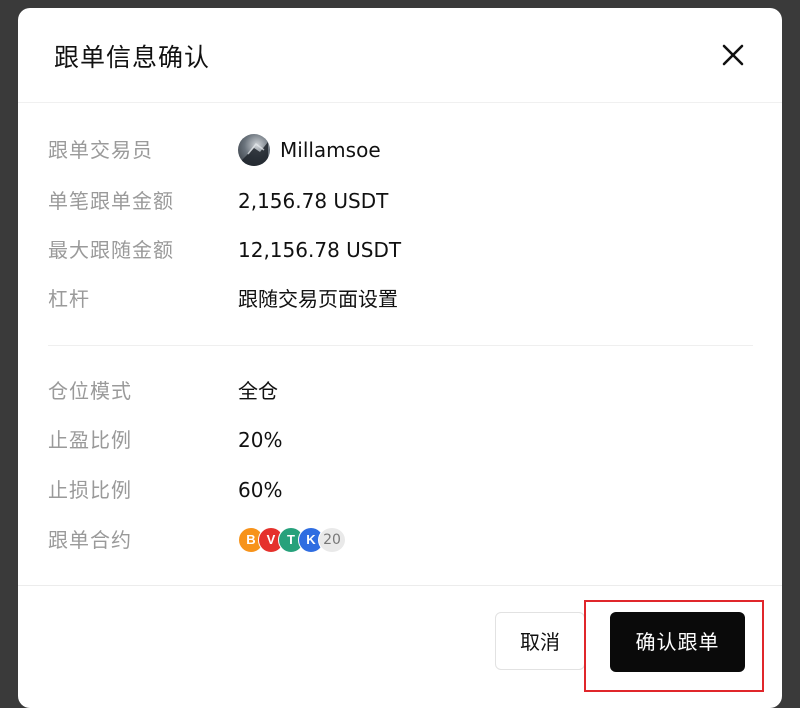  What do you see at coordinates (254, 150) in the screenshot?
I see `trader-avatar` at bounding box center [254, 150].